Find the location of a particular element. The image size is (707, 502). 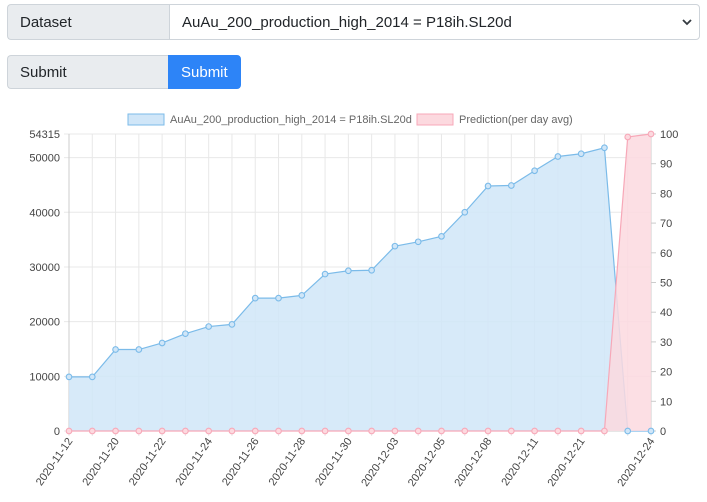

x-tick-label: 2020-12-08 is located at coordinates (473, 462).